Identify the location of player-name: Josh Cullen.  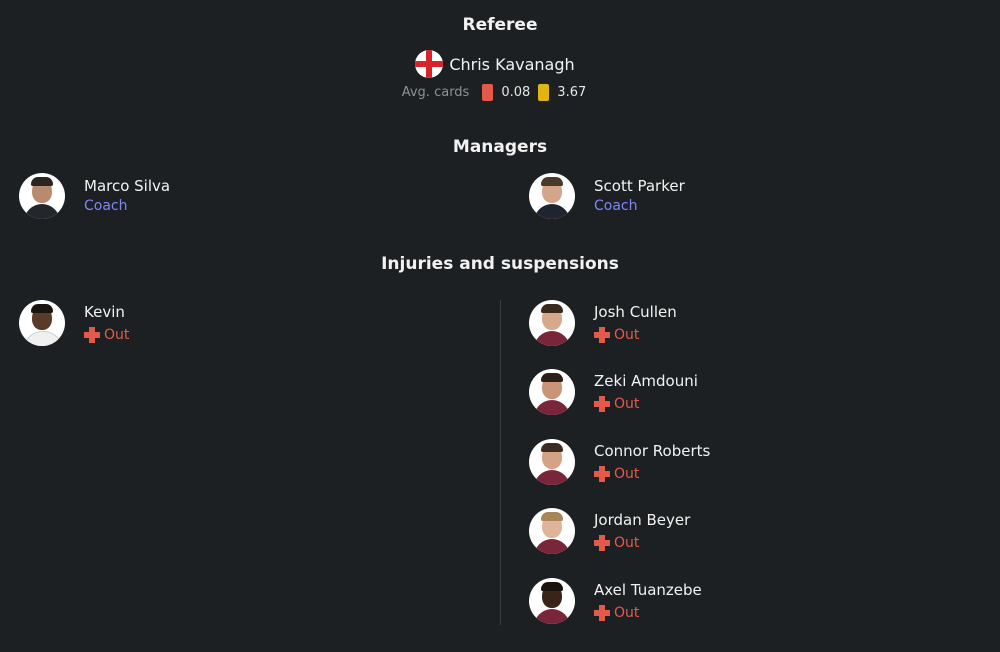
(635, 311).